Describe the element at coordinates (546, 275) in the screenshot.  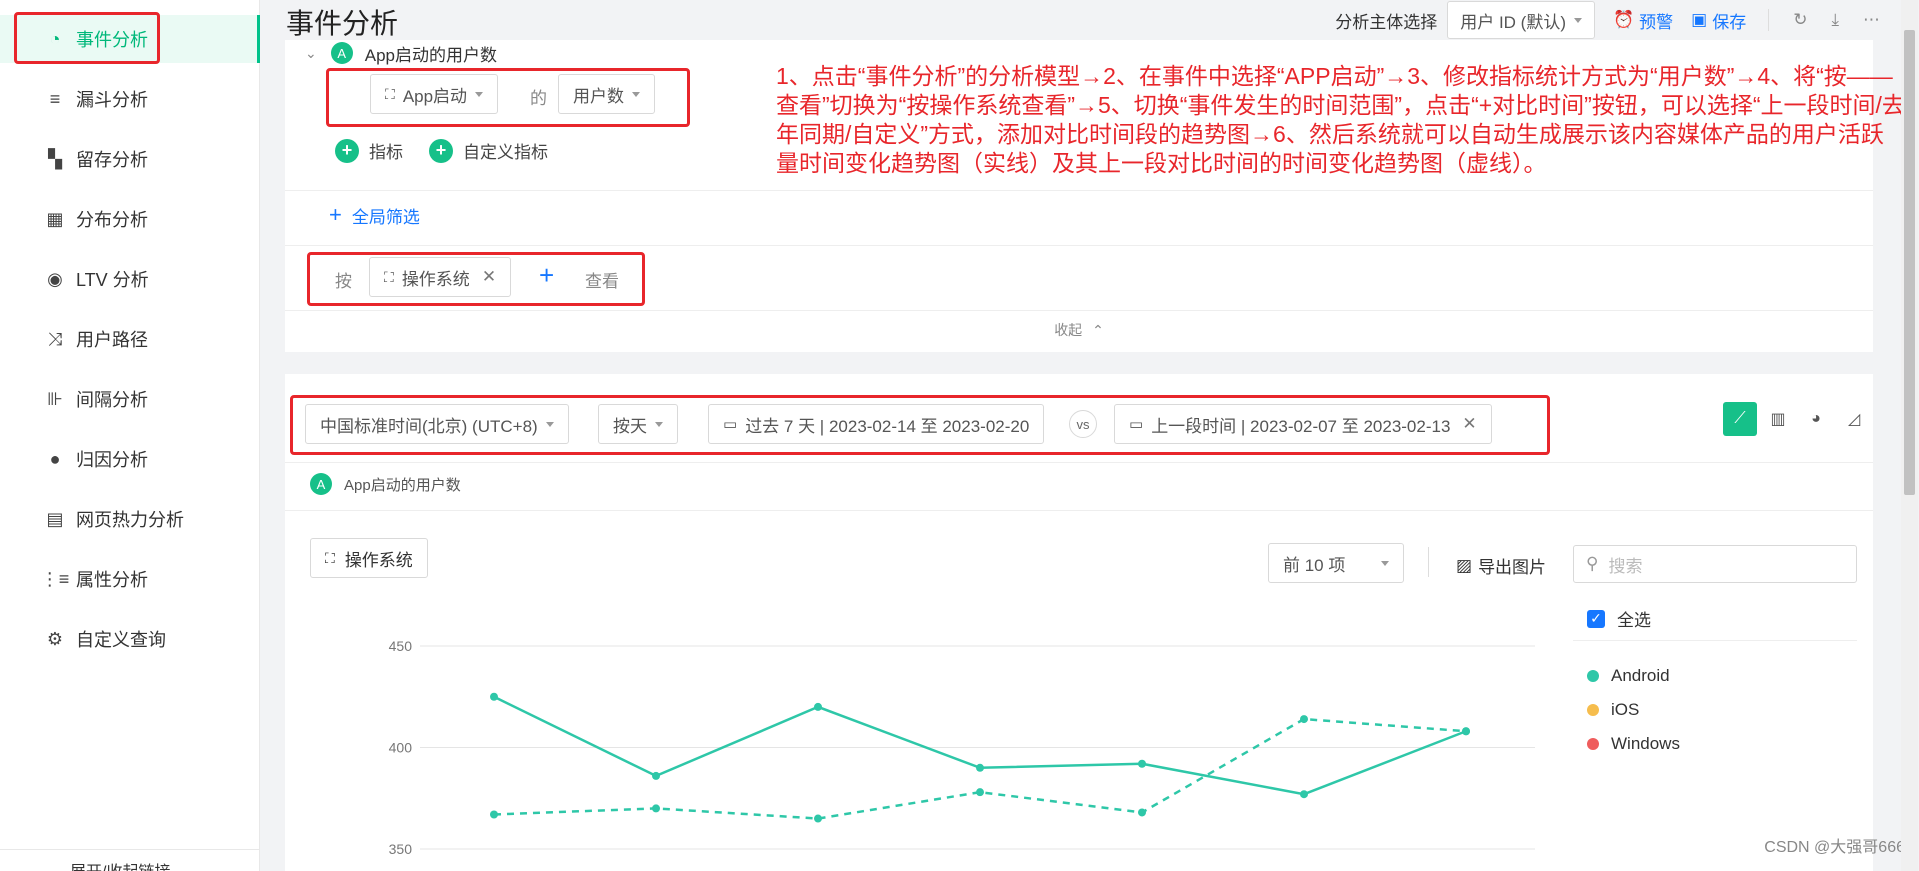
I see `add-groupby-icon: +` at that location.